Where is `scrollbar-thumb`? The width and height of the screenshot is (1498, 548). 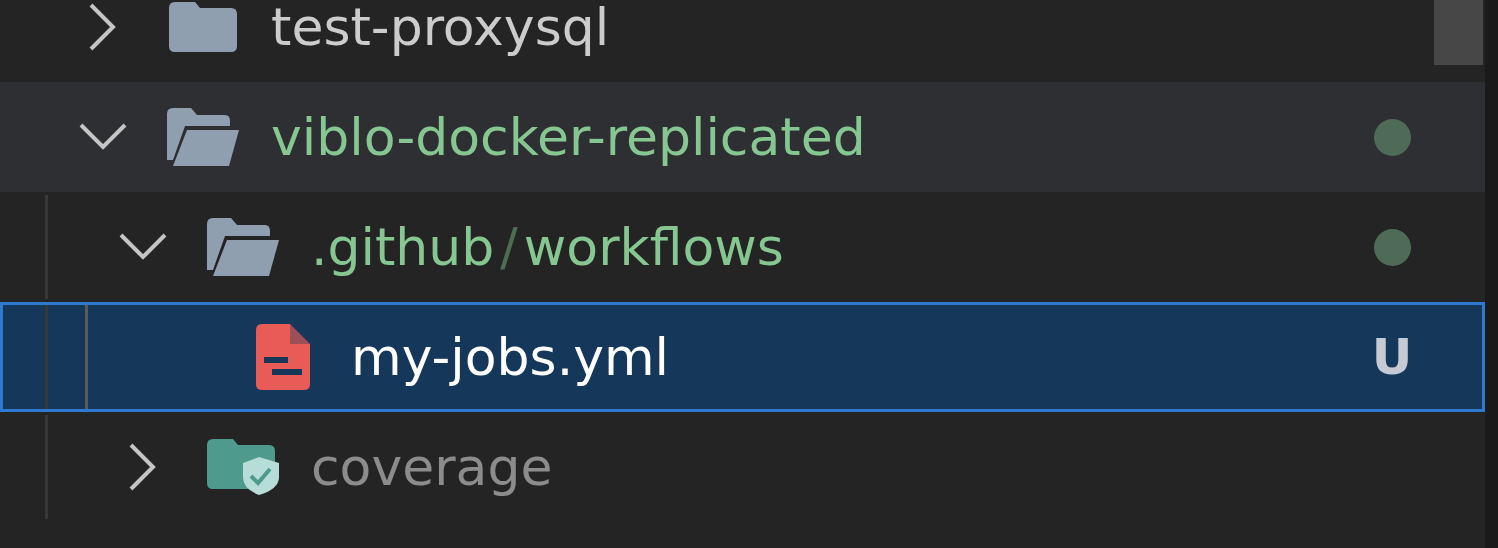
scrollbar-thumb is located at coordinates (1458, 32).